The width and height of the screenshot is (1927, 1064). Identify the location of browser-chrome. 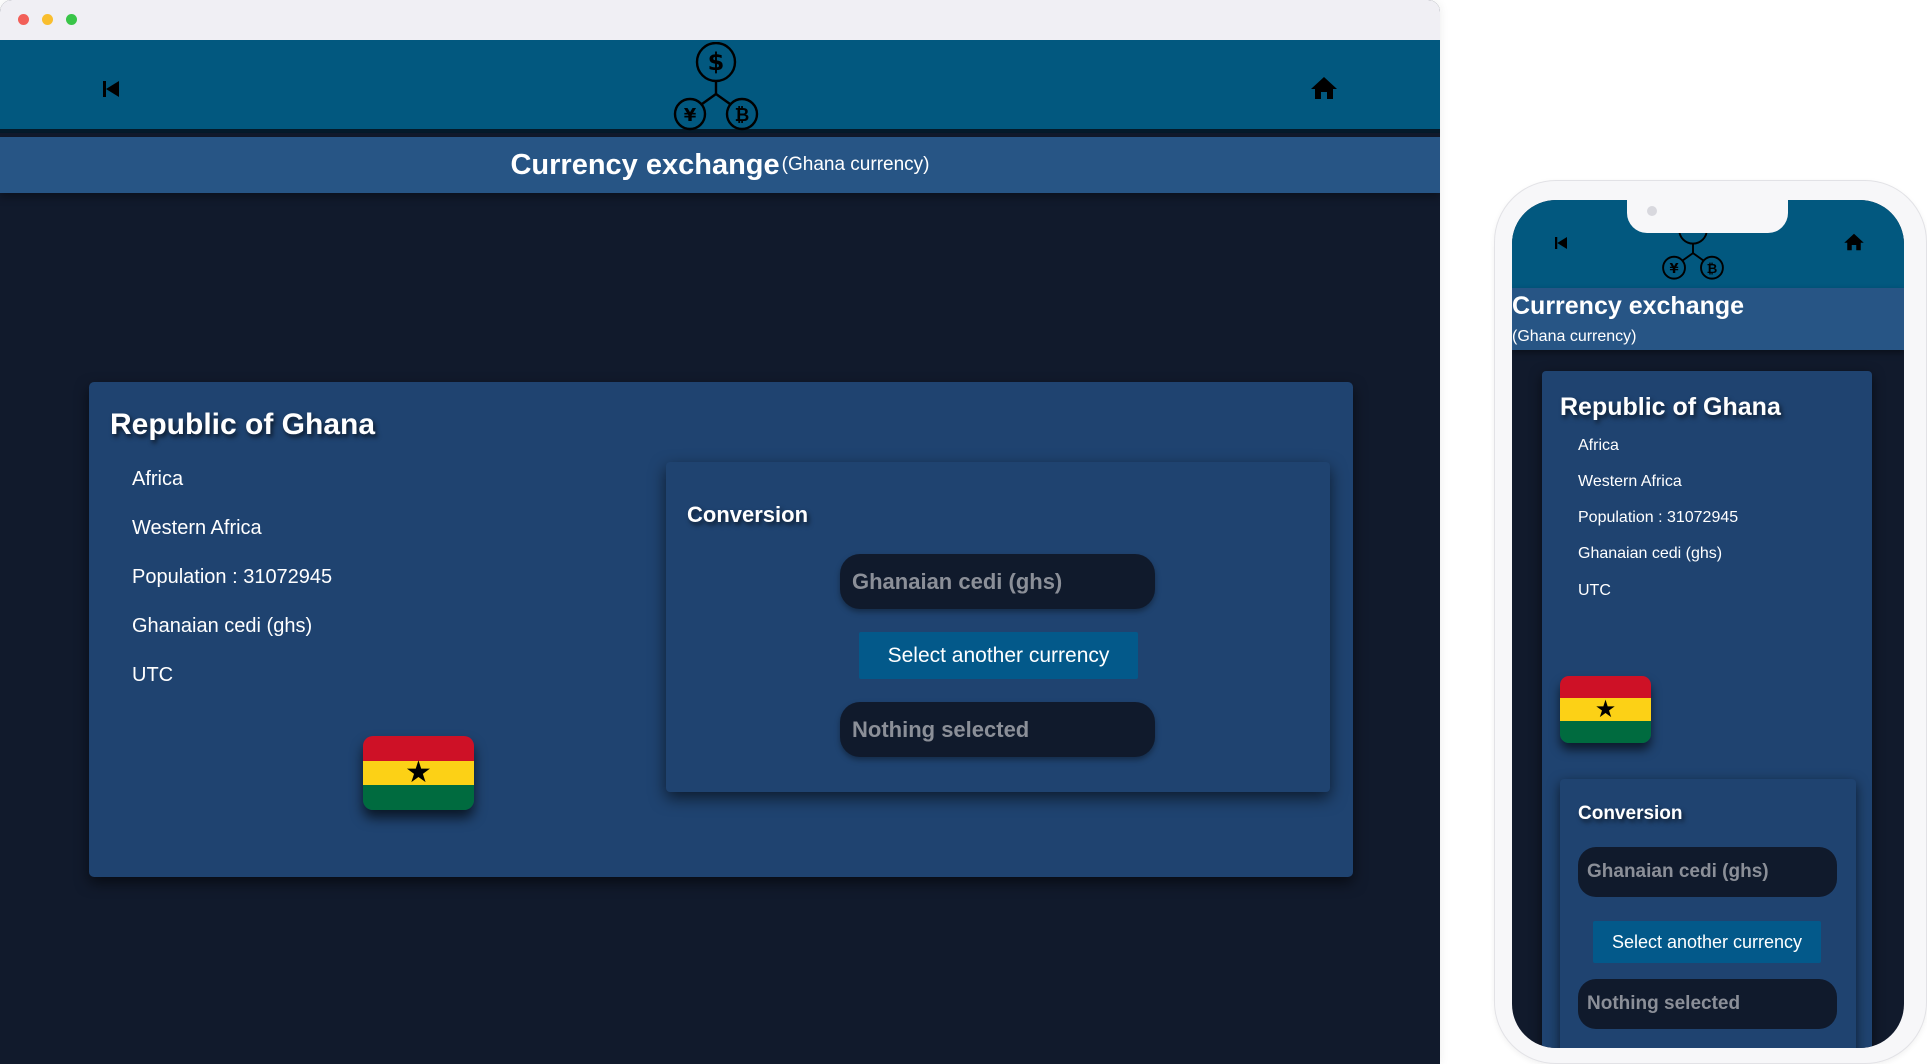
(720, 20).